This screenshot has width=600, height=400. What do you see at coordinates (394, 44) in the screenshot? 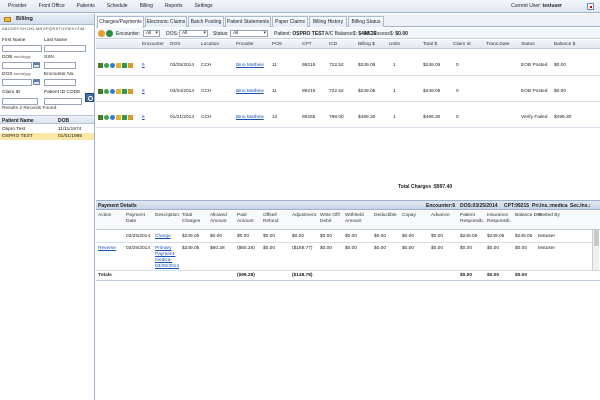
I see `col-units: Units` at bounding box center [394, 44].